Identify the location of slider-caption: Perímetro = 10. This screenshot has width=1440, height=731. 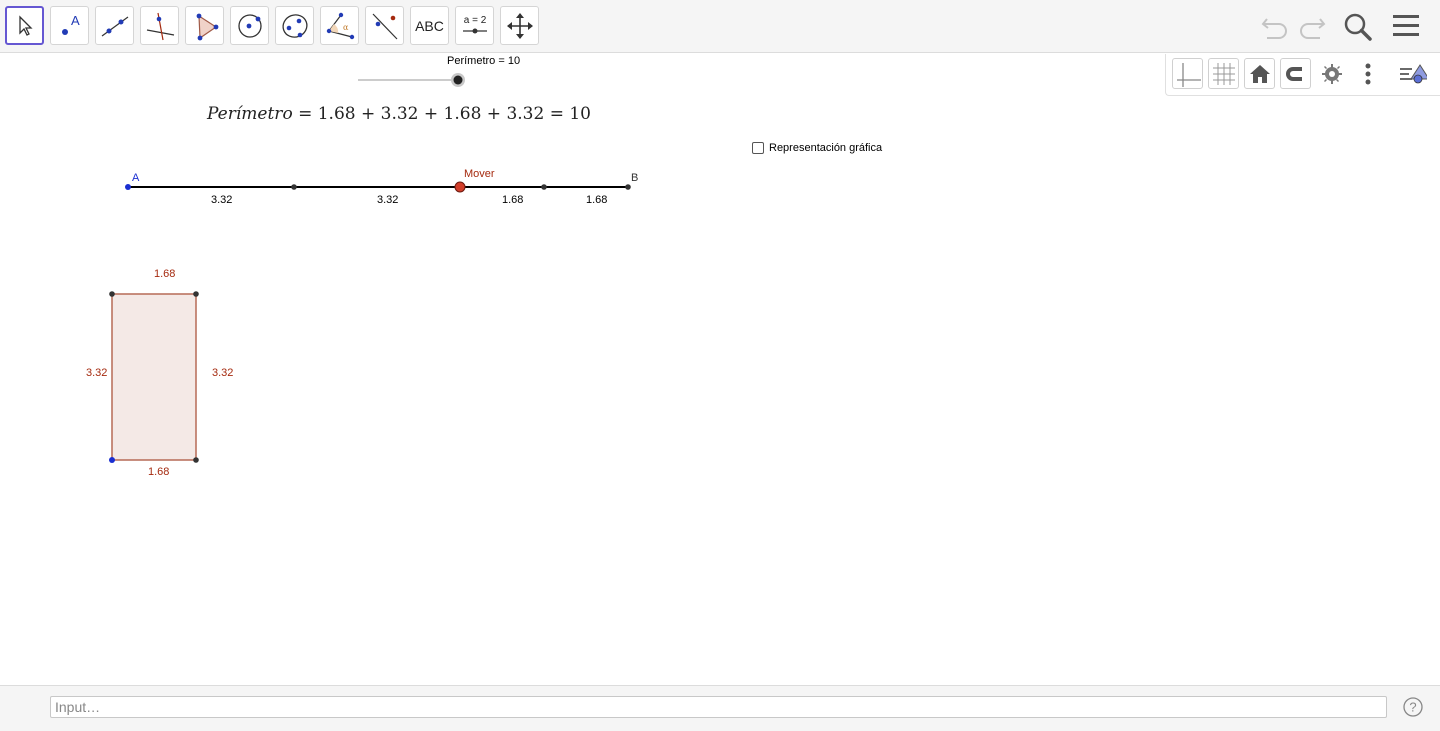
(484, 61).